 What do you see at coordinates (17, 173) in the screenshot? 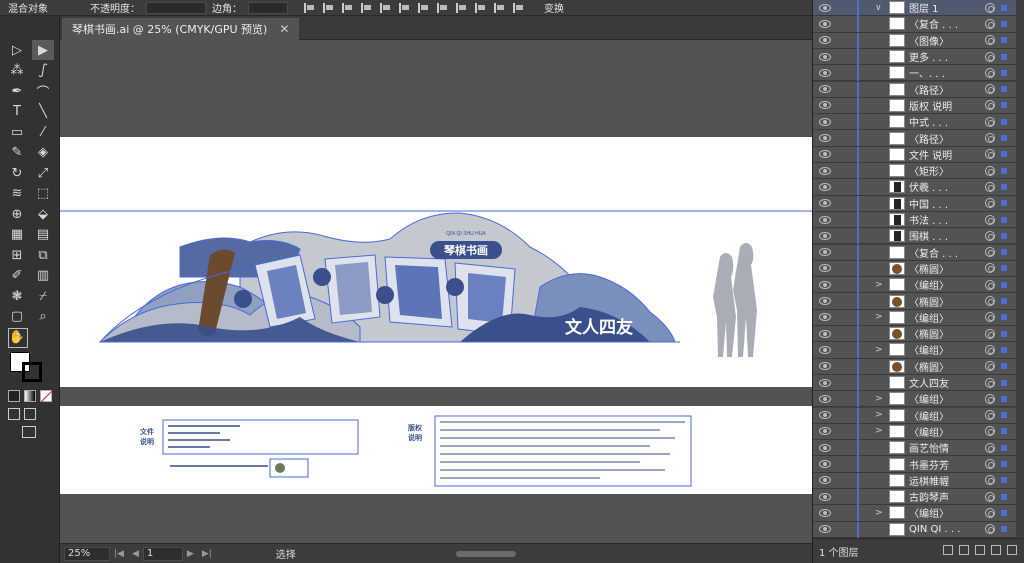
I see `rotate-tool: ↻` at bounding box center [17, 173].